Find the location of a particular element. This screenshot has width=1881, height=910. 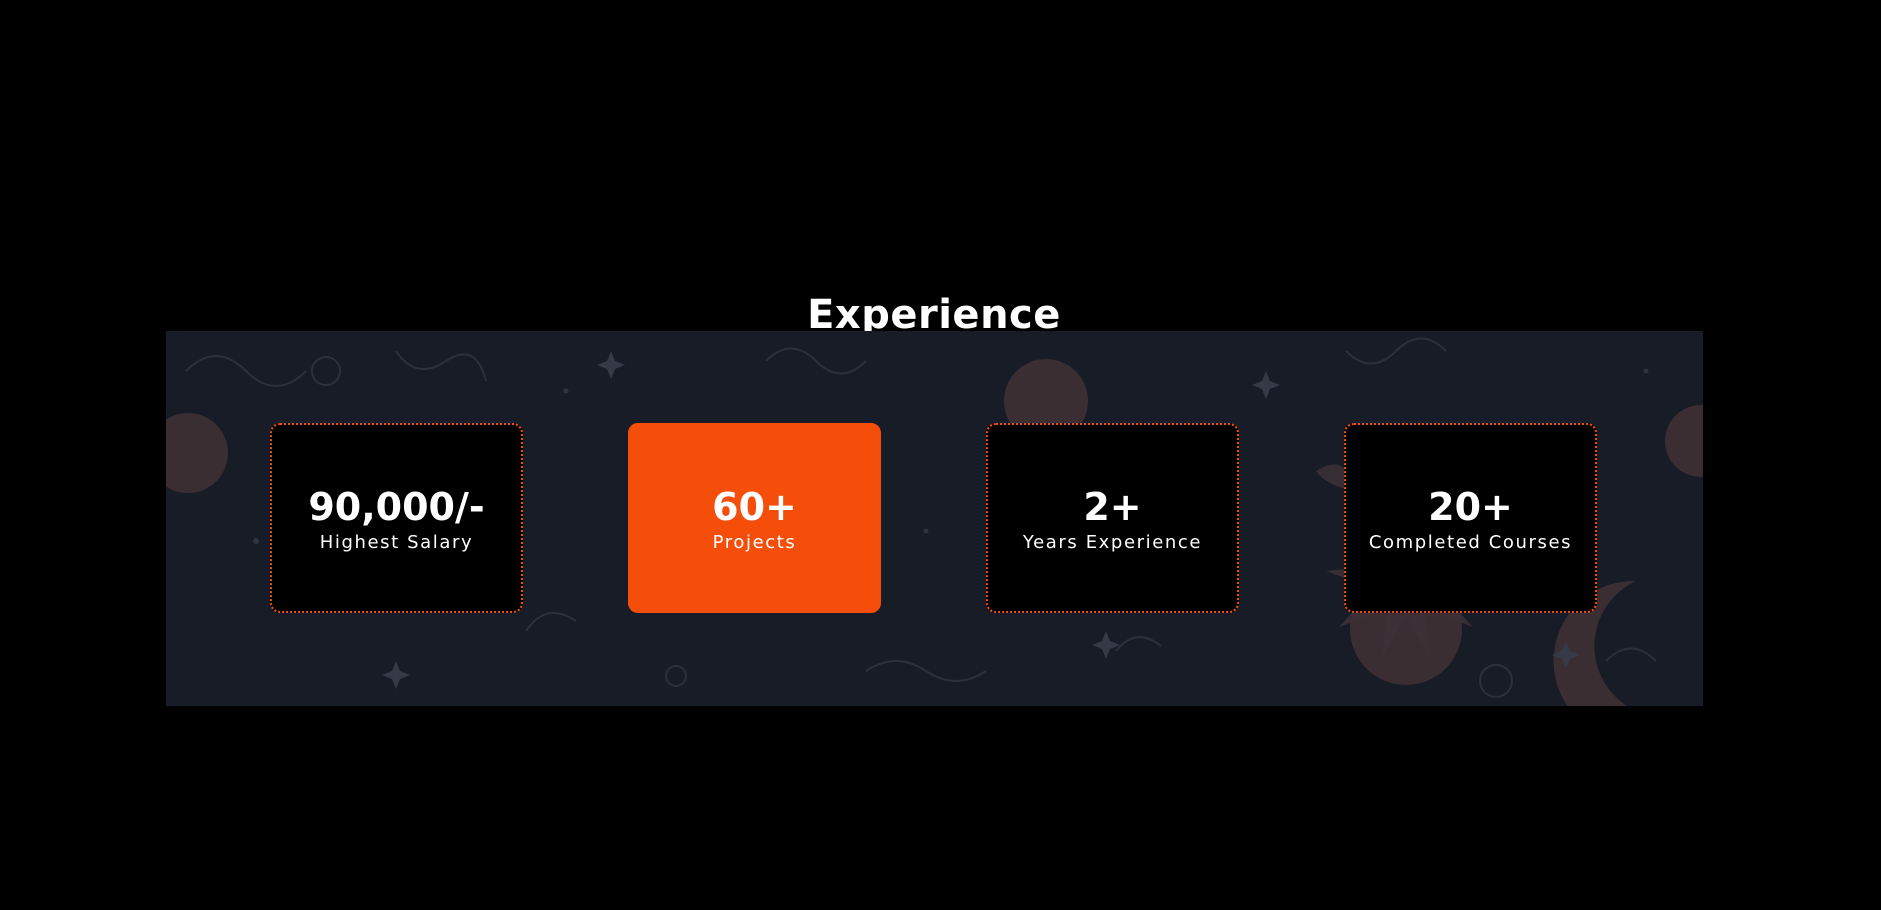

stat-card-highest-salary: 90,000/- Highest Salary is located at coordinates (396, 518).